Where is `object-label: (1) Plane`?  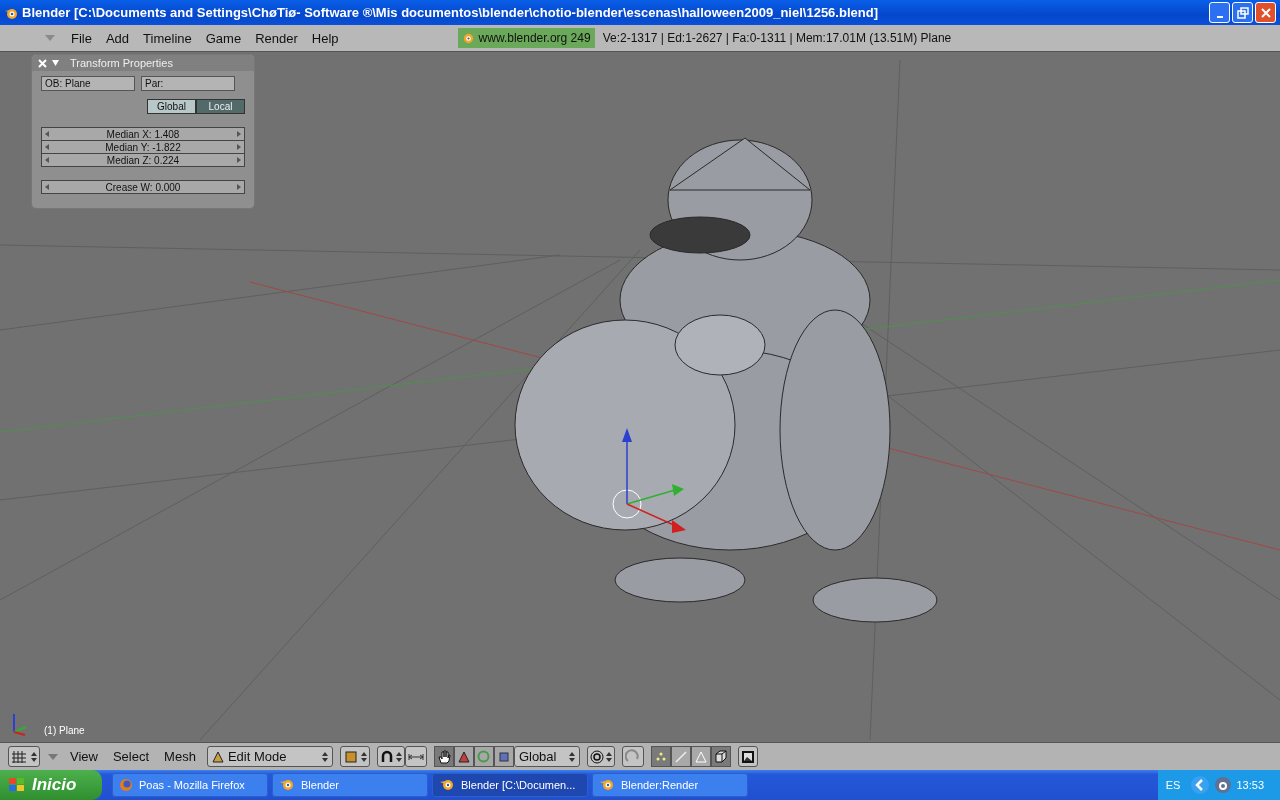 object-label: (1) Plane is located at coordinates (64, 730).